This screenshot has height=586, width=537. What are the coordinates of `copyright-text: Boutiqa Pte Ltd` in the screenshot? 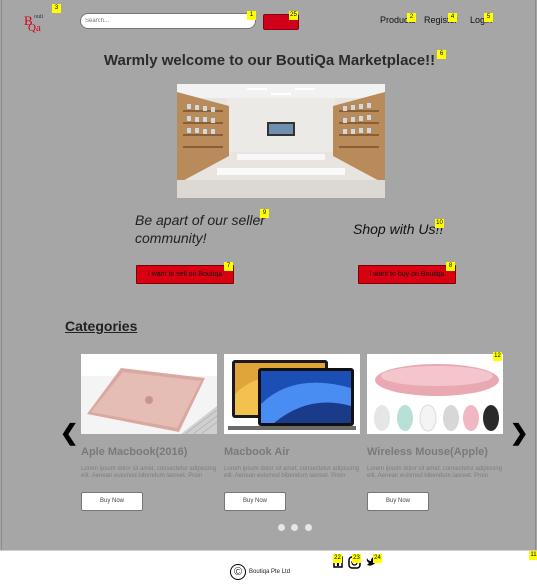 It's located at (270, 572).